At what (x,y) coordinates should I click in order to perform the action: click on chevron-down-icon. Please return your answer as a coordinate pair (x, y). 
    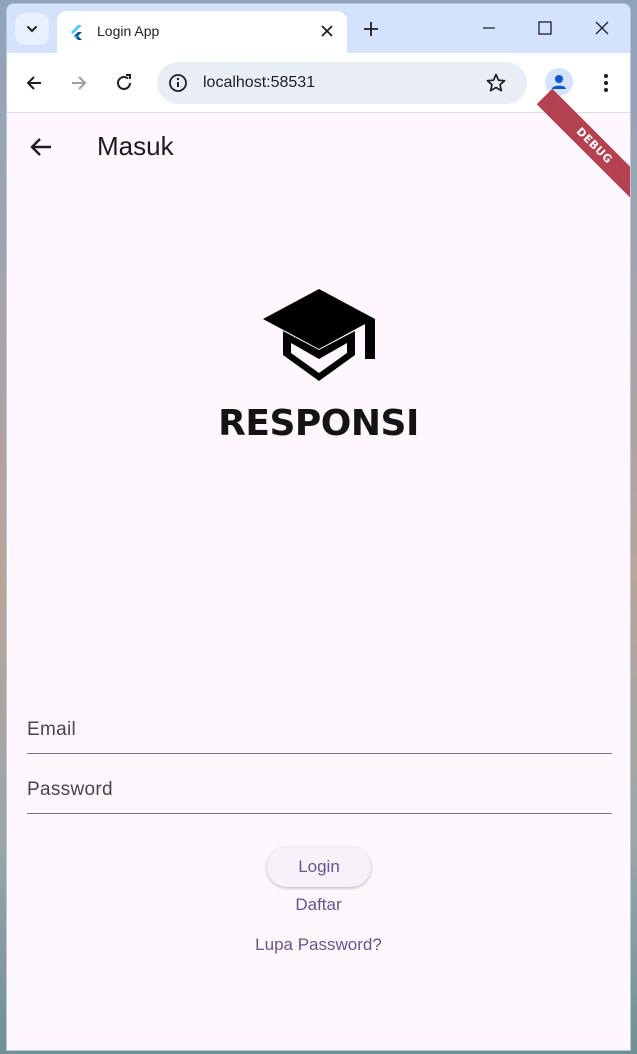
    Looking at the image, I should click on (32, 29).